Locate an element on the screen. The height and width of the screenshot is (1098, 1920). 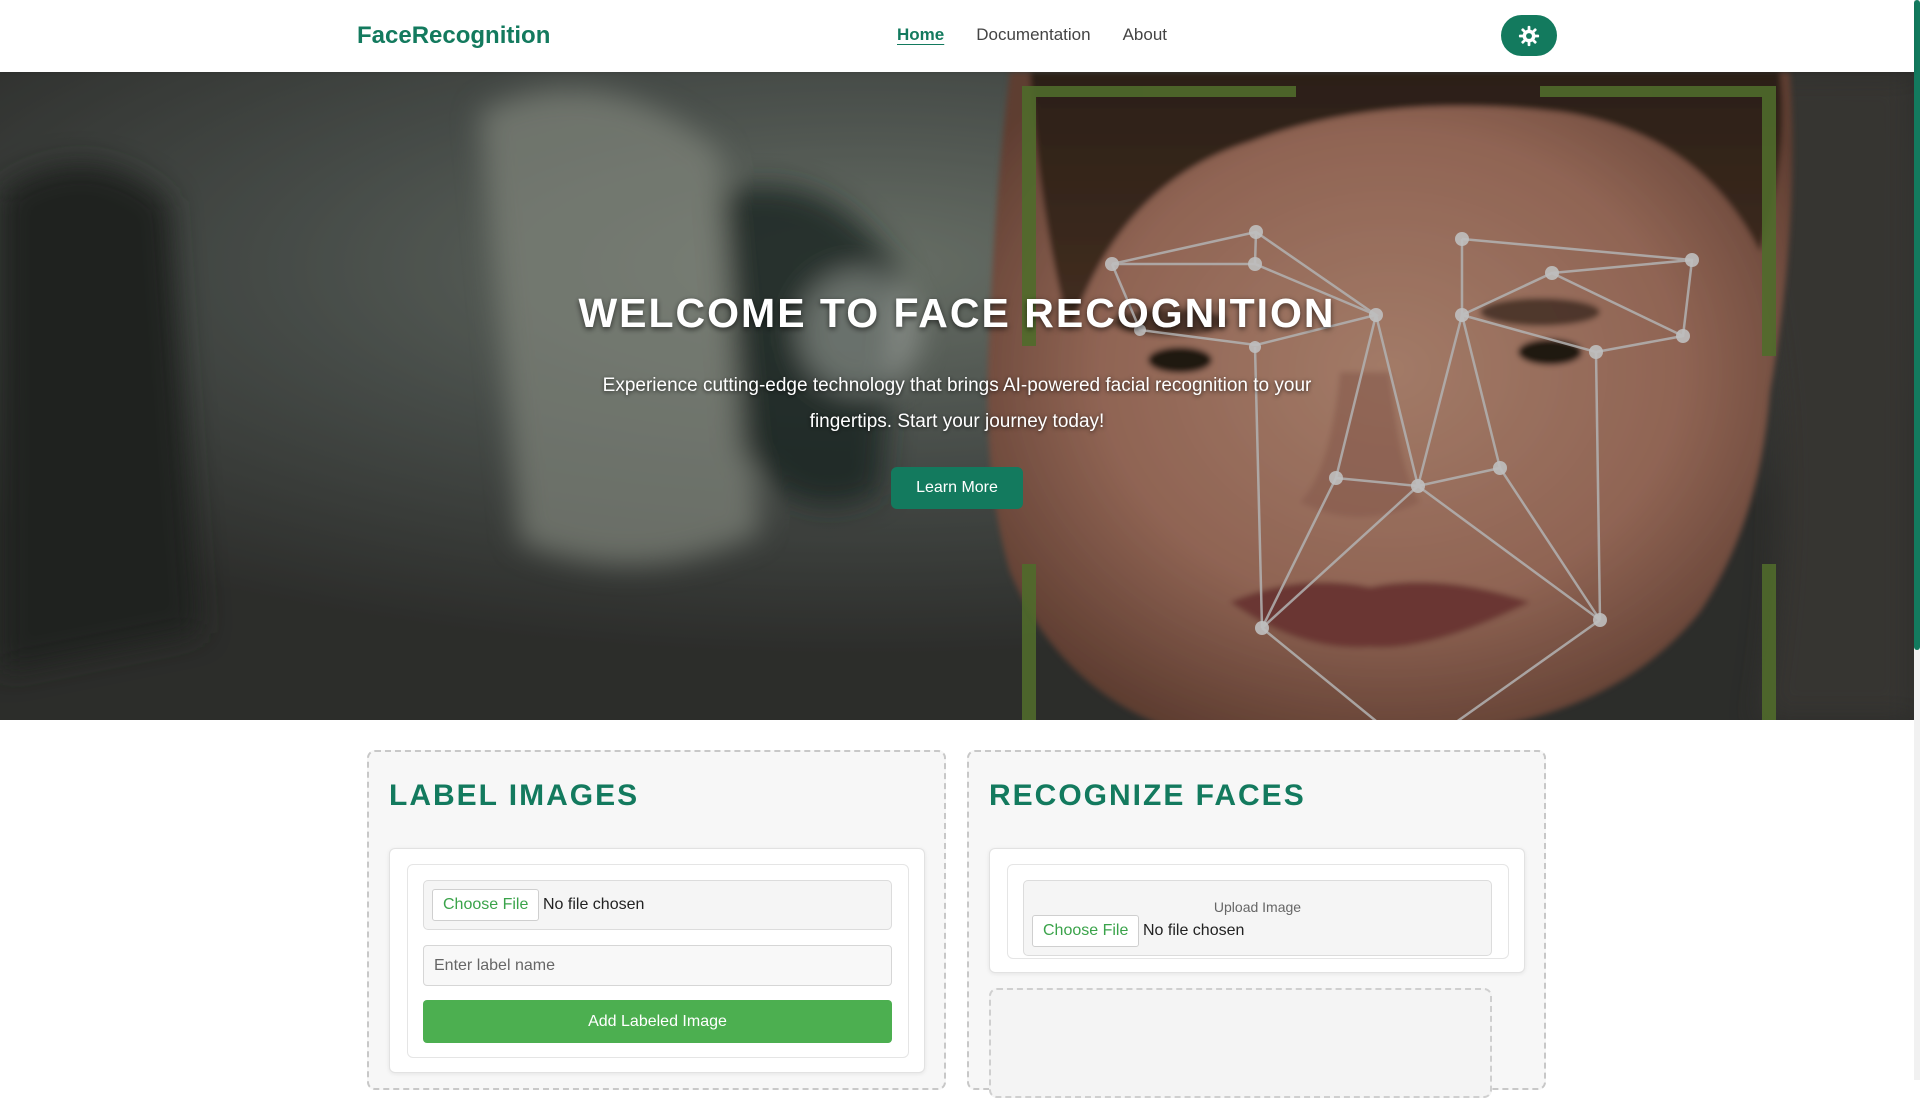
label-choose-file-button: Choose File is located at coordinates (486, 905).